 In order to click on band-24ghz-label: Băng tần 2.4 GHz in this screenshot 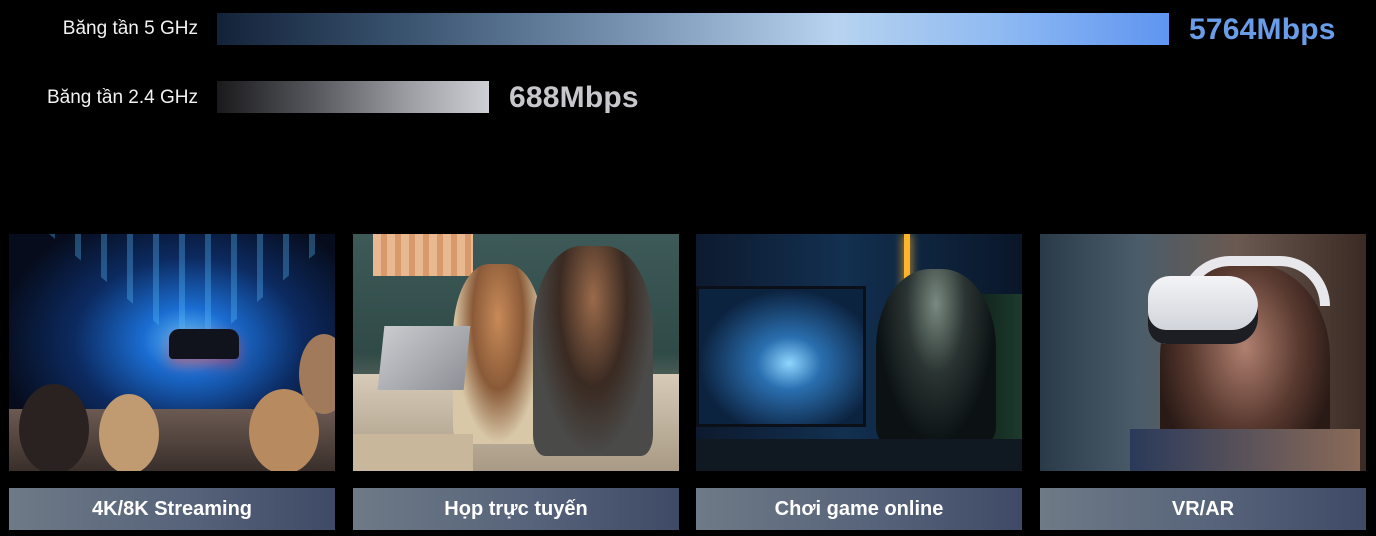, I will do `click(122, 97)`.